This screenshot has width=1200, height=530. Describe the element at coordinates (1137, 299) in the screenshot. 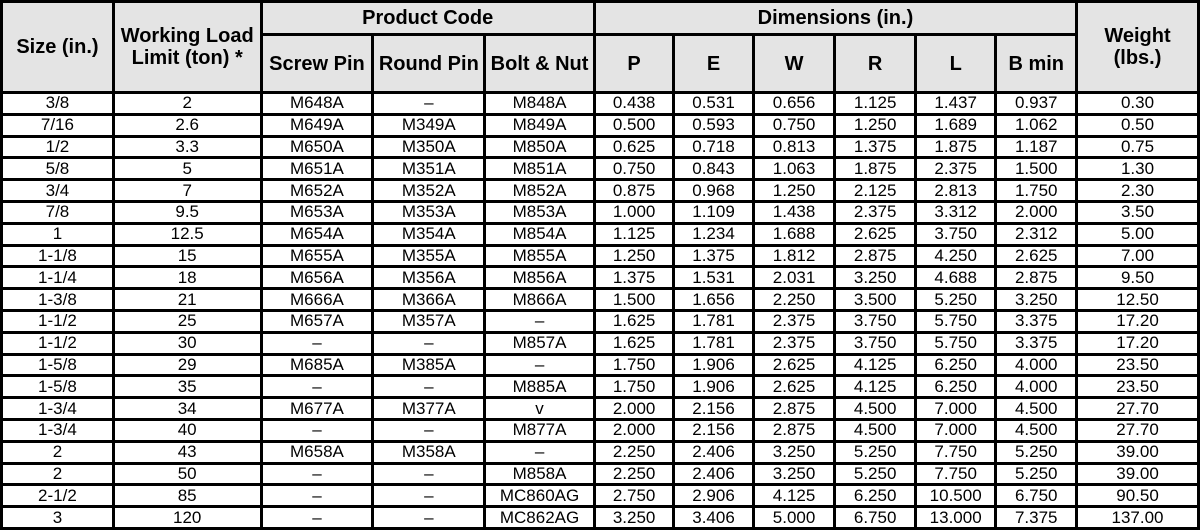

I see `cell-weight: 12.50` at that location.